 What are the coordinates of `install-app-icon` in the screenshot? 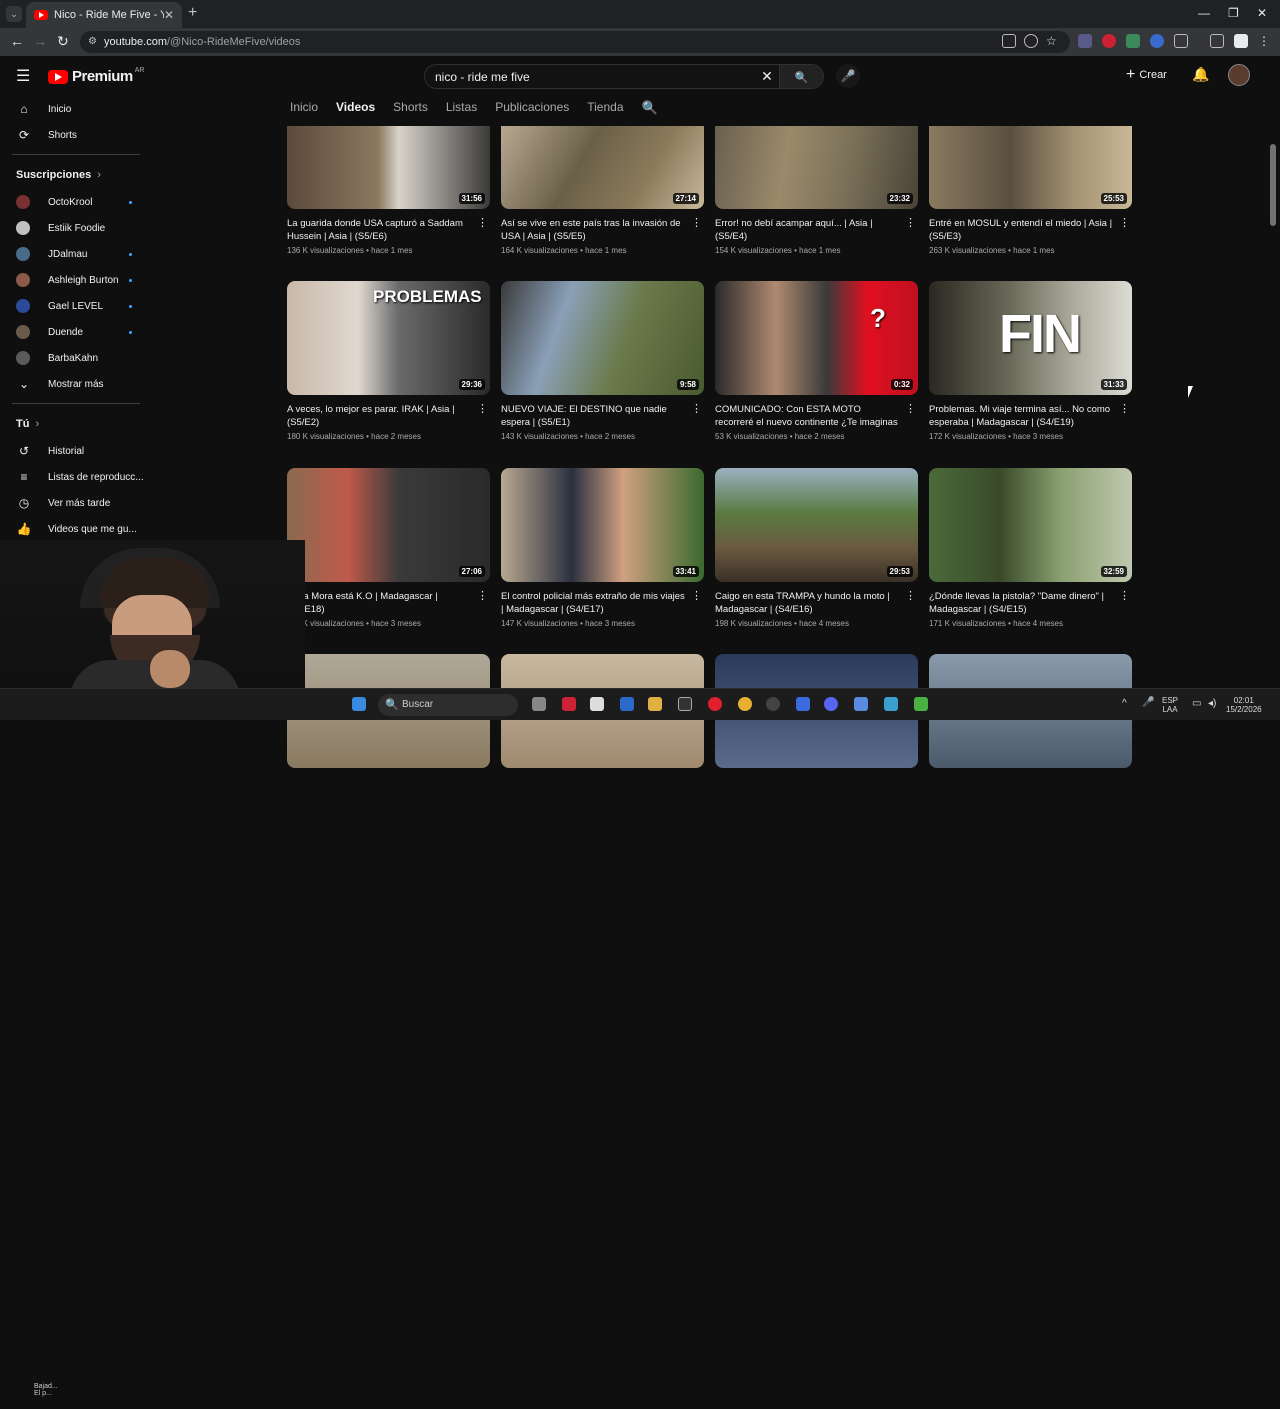 It's located at (1009, 41).